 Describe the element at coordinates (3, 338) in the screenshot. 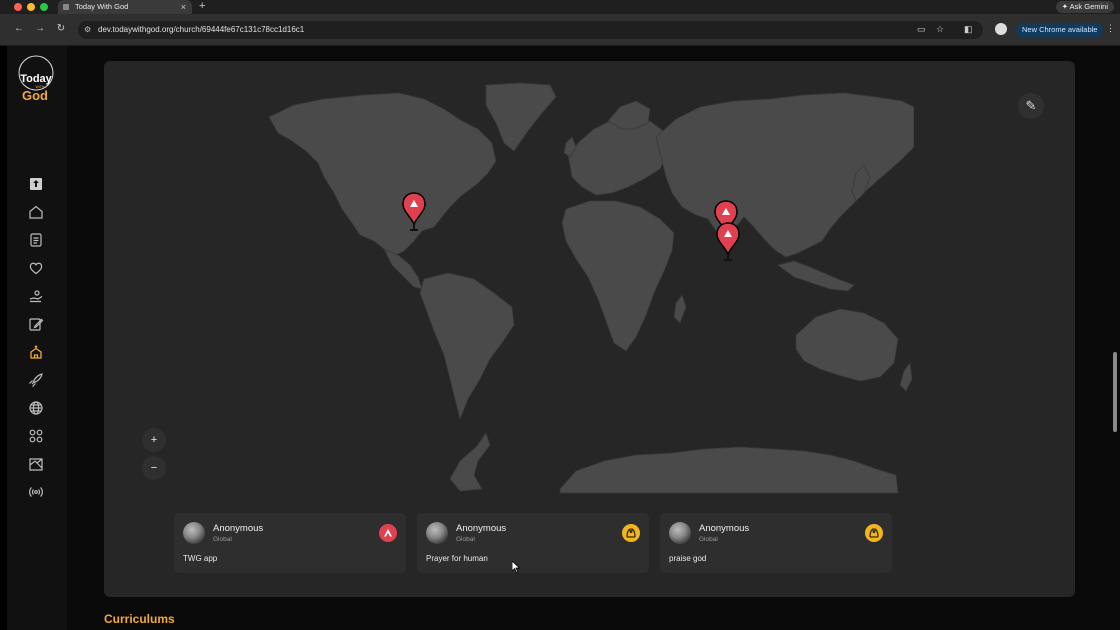

I see `window-edge` at that location.